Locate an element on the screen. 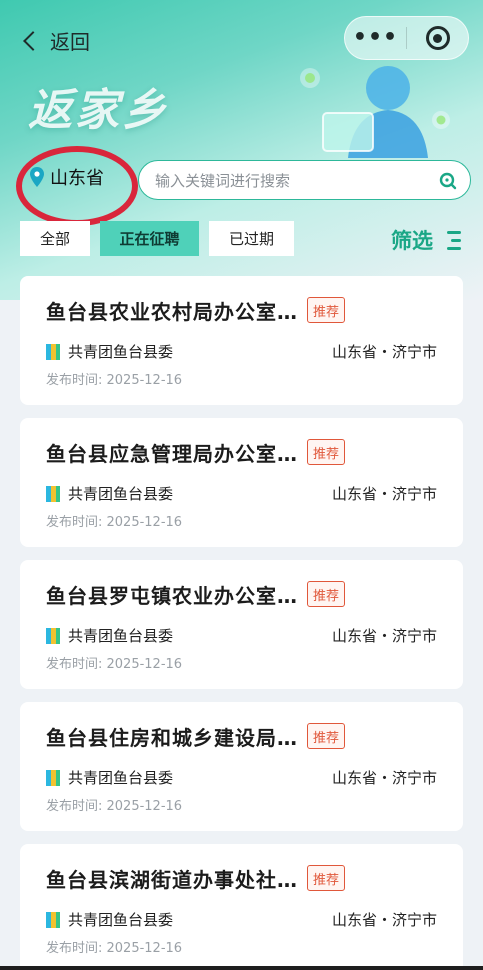 The height and width of the screenshot is (970, 483). tab-all: 全部 is located at coordinates (55, 238).